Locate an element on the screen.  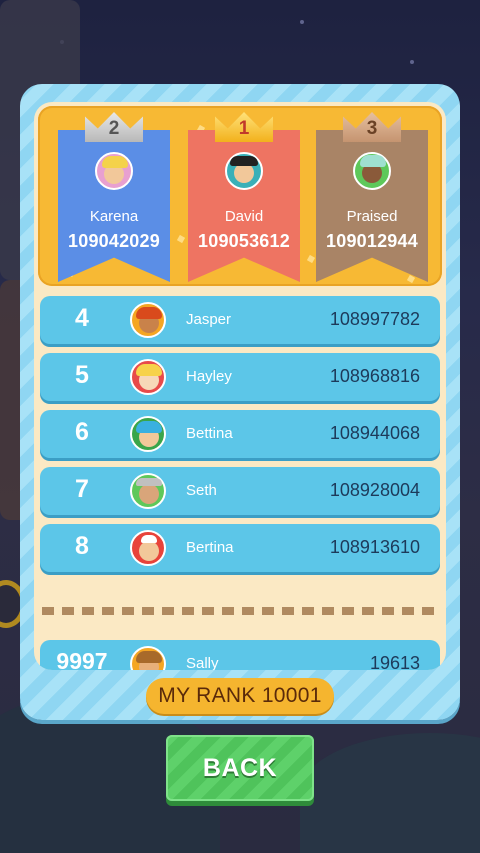
leaderboard-row: 8 Bertina 108913610 is located at coordinates (240, 548).